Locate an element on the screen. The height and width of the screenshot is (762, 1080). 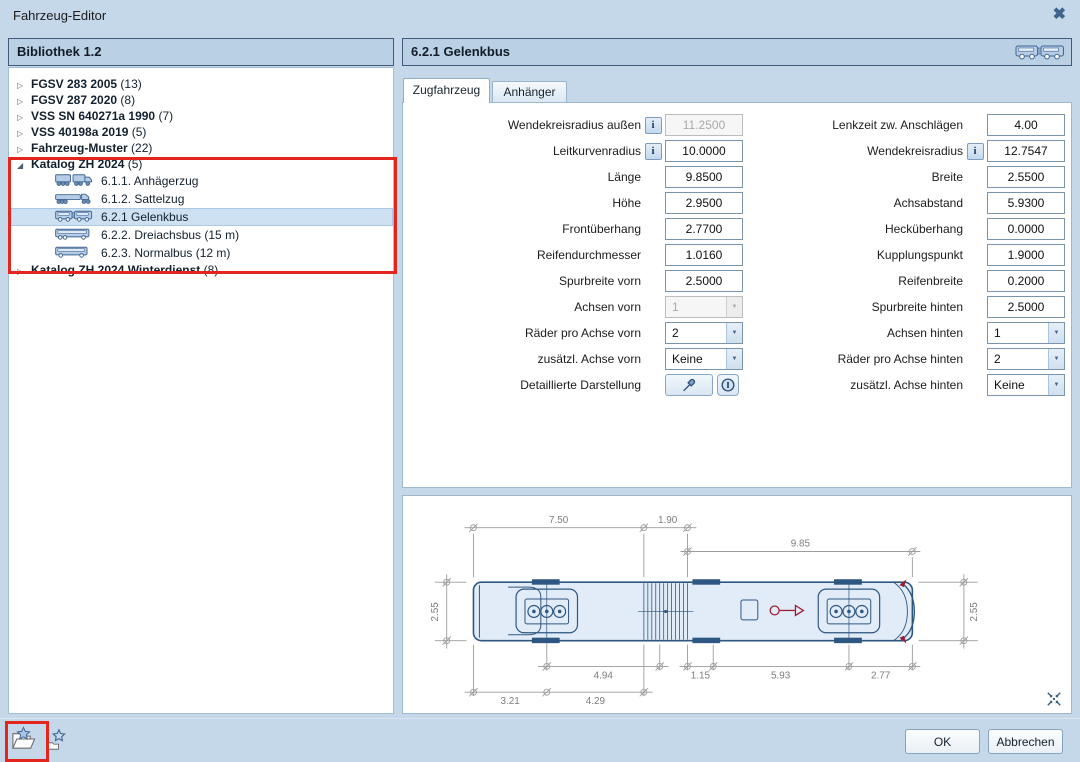
field-input: 1.9000 is located at coordinates (1026, 255).